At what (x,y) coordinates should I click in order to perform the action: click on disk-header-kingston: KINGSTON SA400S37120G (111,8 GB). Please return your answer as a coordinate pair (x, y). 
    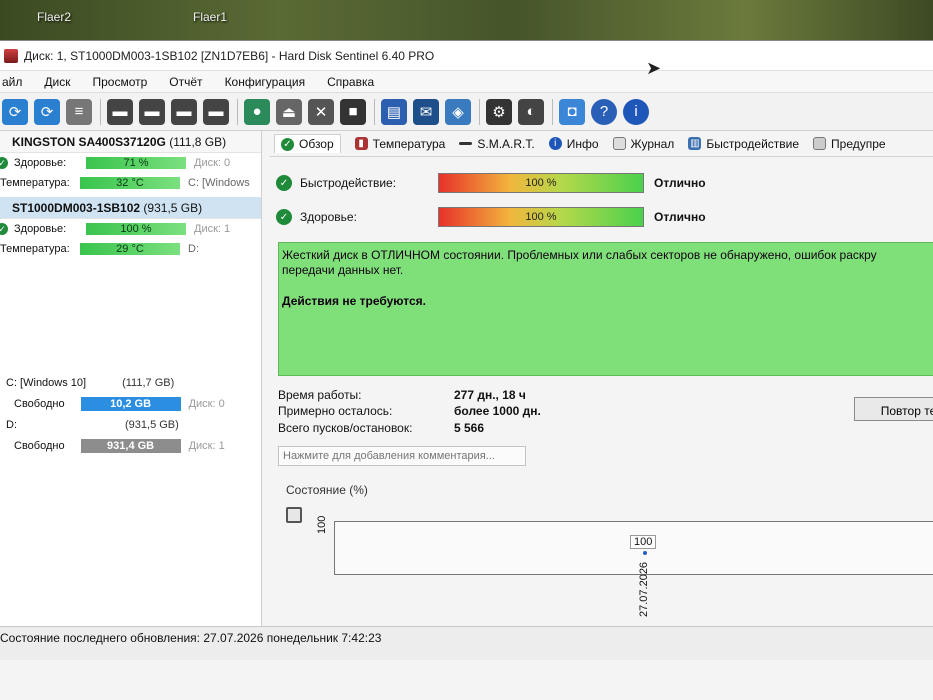
    Looking at the image, I should click on (130, 142).